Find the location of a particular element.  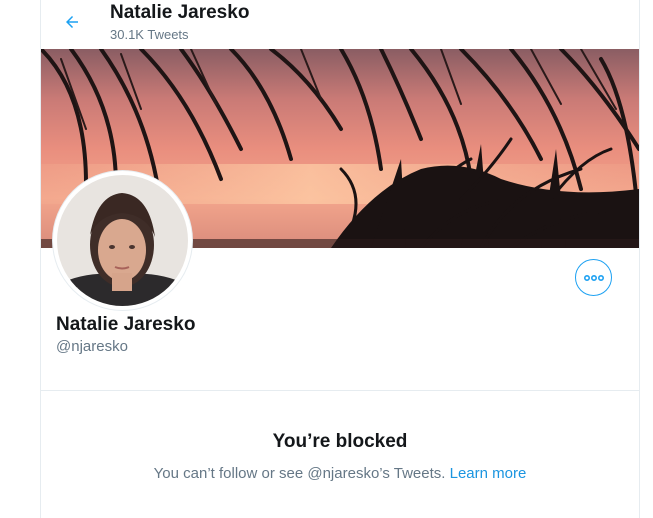

arrow-left-icon is located at coordinates (72, 22).